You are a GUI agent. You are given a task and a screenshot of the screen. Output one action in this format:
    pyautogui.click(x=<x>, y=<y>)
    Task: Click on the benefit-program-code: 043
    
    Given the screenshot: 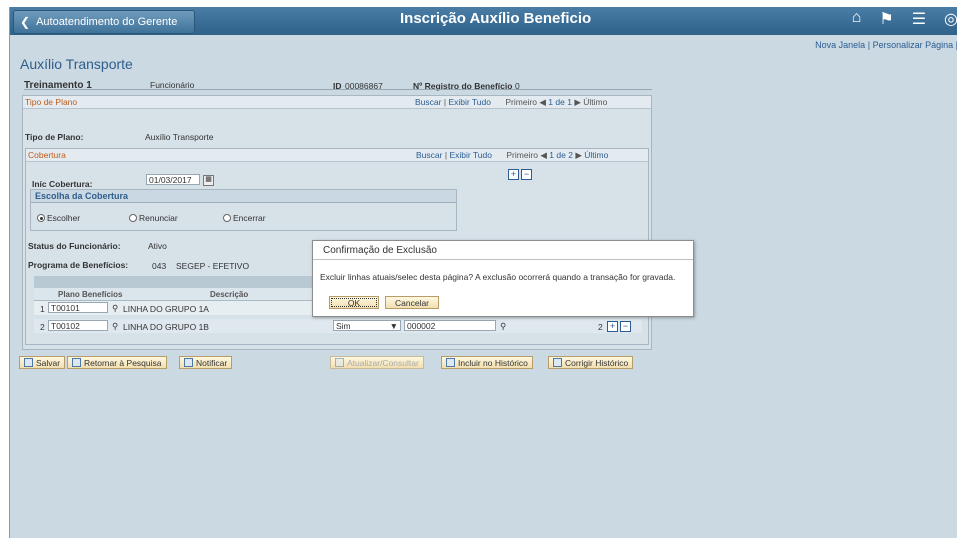 What is the action you would take?
    pyautogui.click(x=159, y=266)
    